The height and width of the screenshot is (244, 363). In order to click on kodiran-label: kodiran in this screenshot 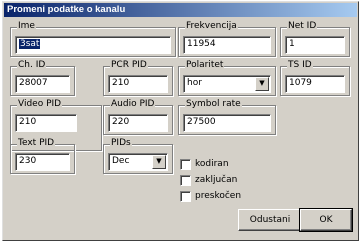, I will do `click(212, 164)`.